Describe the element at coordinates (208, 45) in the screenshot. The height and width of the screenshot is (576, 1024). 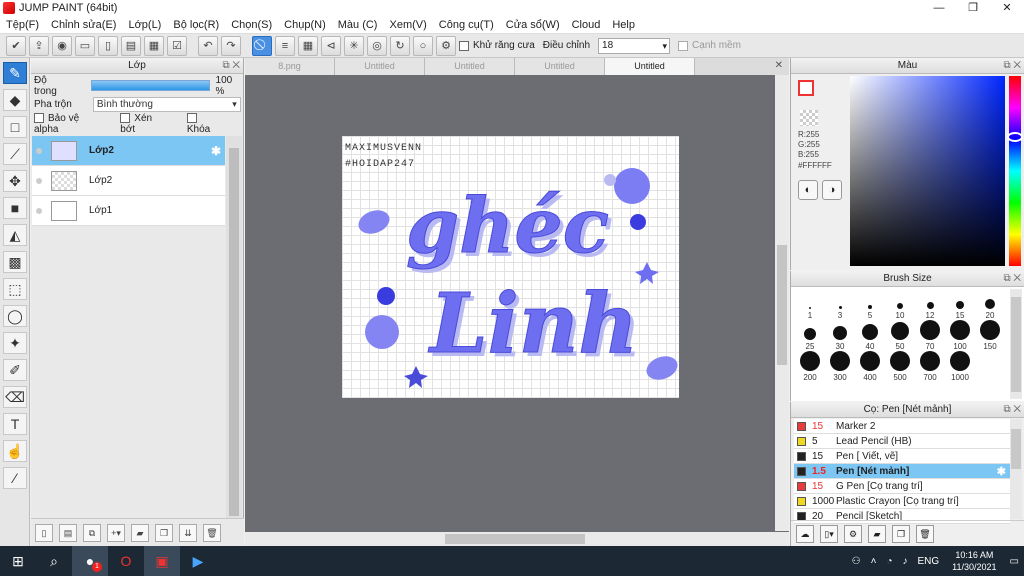
I see `undo-icon: ↶` at that location.